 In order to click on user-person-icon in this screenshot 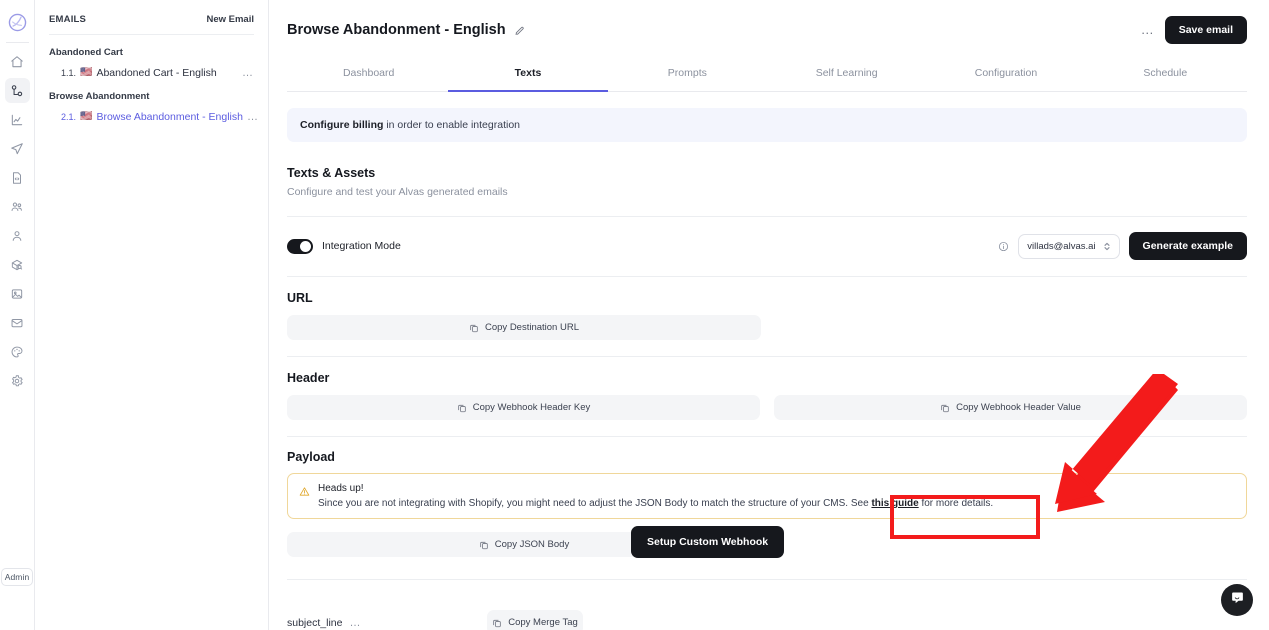, I will do `click(17, 235)`.